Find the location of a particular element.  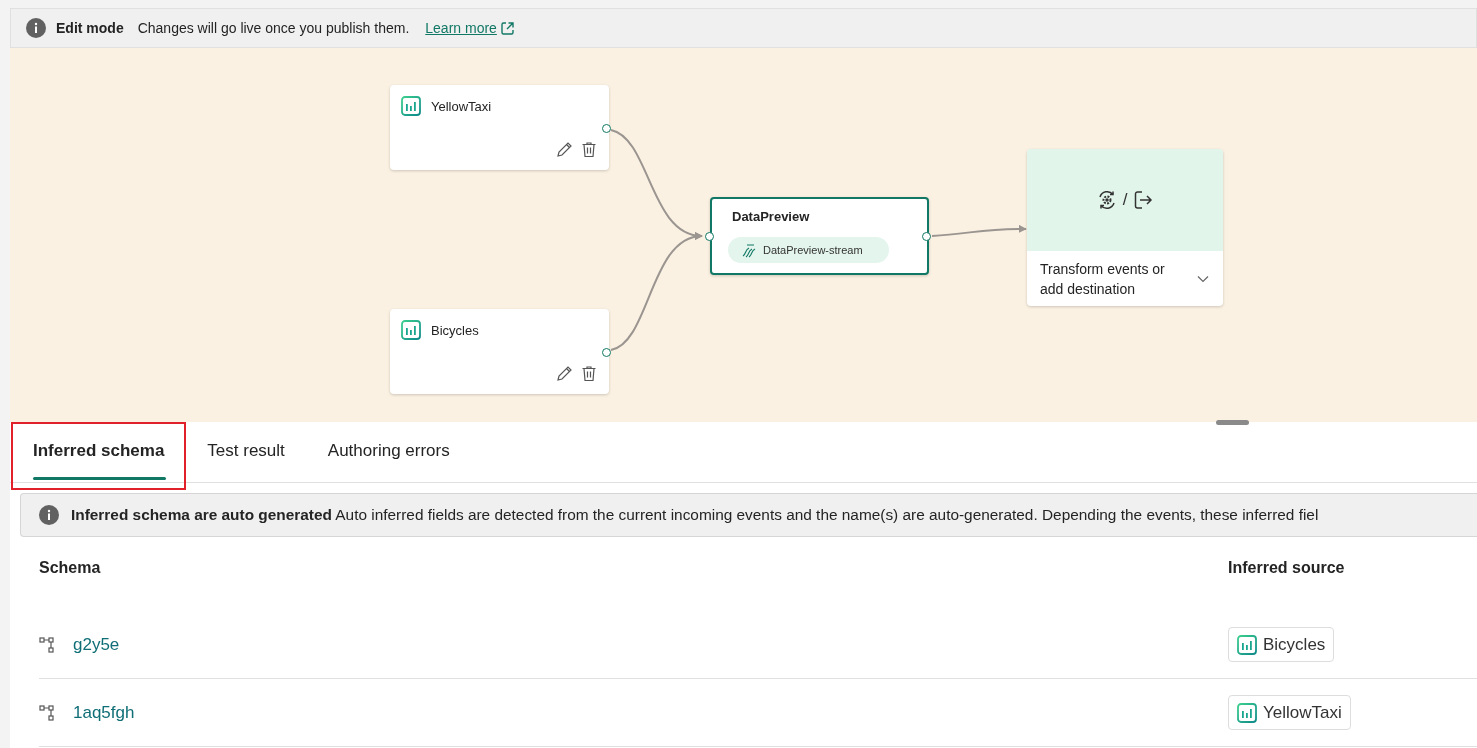

source-node: Bicycles is located at coordinates (499, 351).